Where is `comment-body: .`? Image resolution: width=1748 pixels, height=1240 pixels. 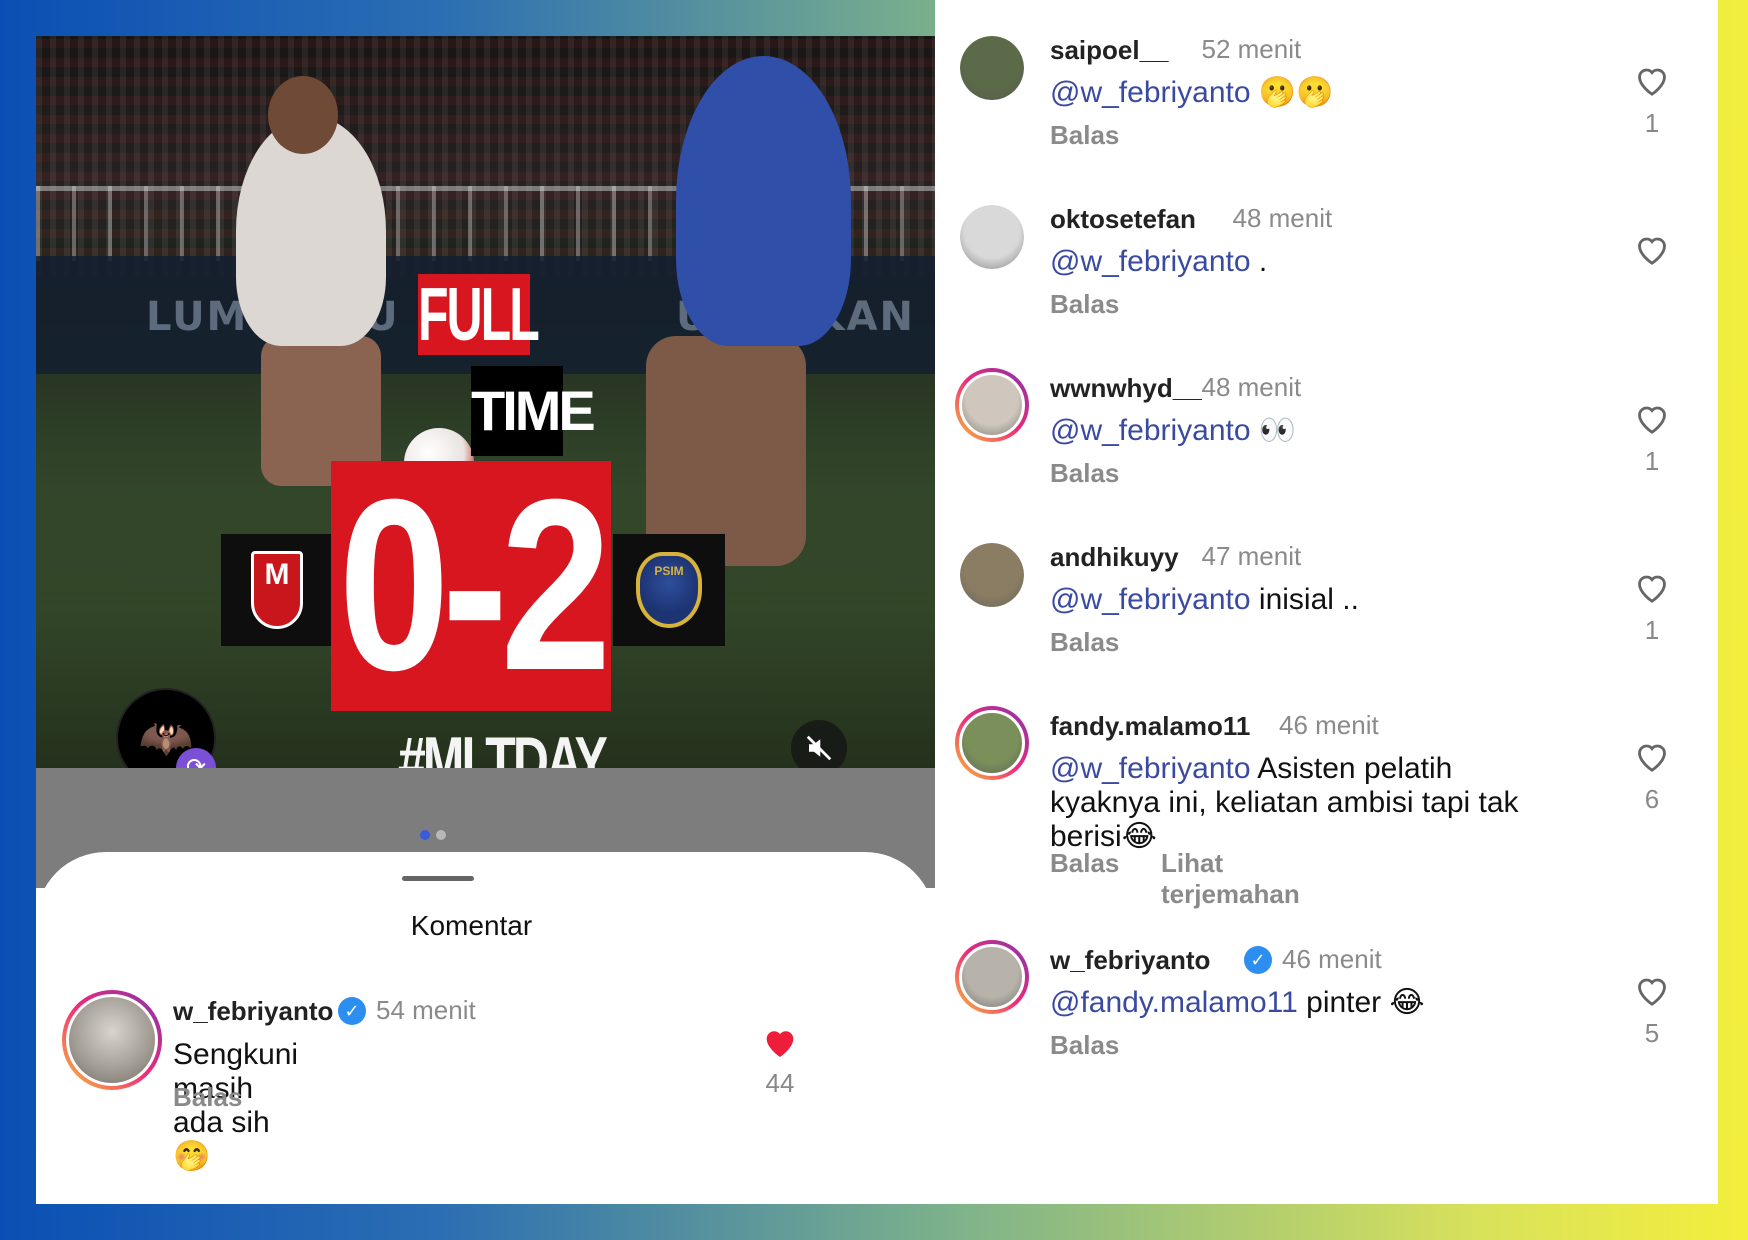
comment-body: . is located at coordinates (1259, 261).